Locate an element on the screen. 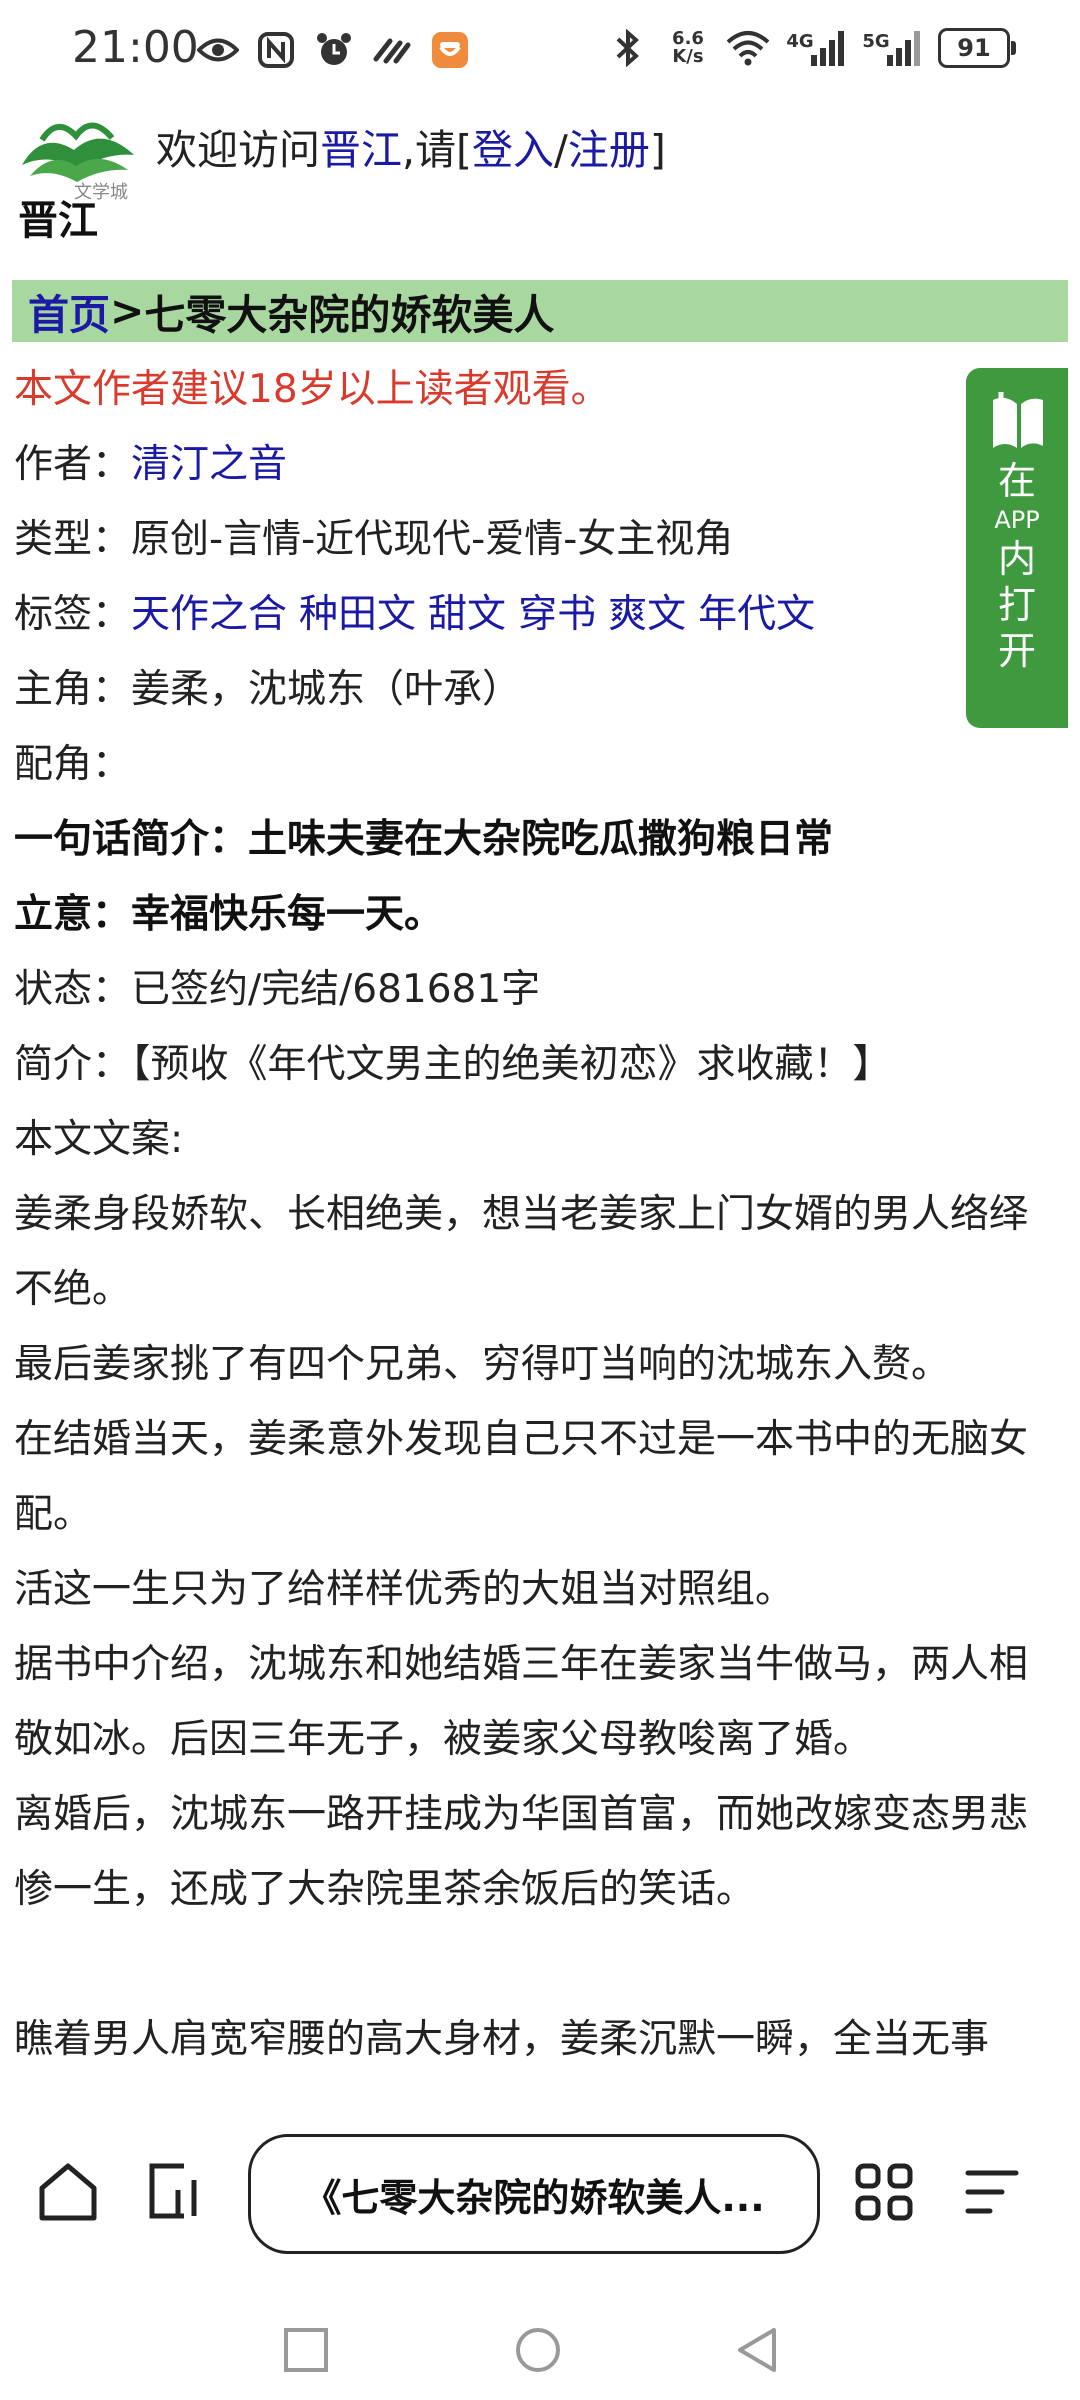 The width and height of the screenshot is (1080, 2400). home-icon is located at coordinates (68, 2192).